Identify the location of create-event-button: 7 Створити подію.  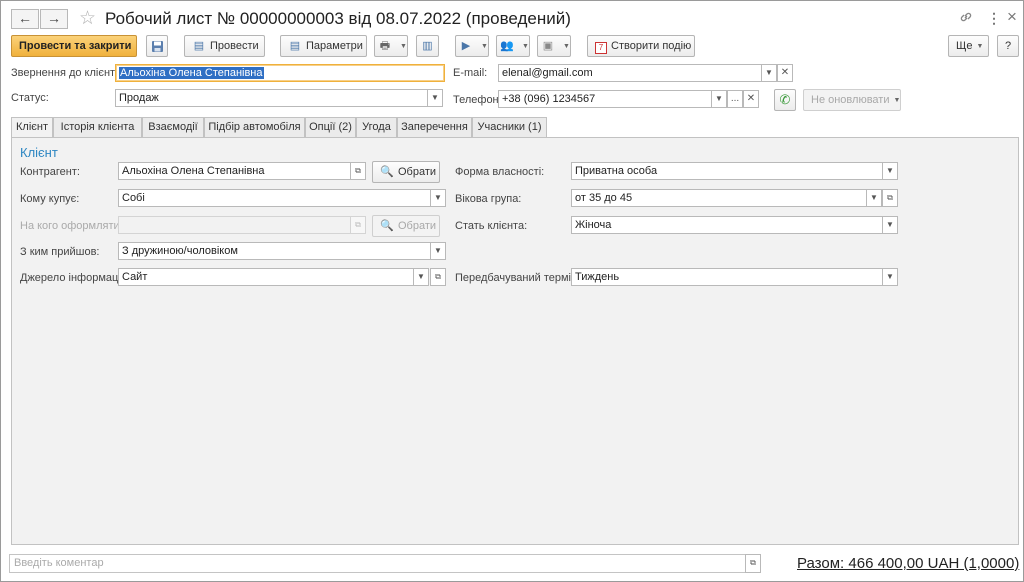
(641, 46).